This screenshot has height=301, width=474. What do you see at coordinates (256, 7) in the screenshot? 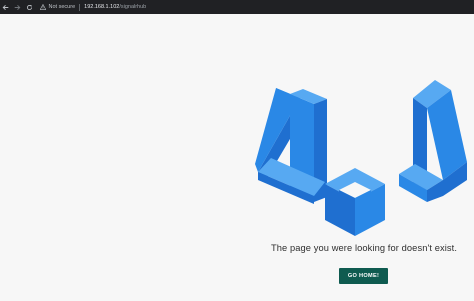
I see `address-bar: Not secure 192.168.1.102 /signalrhub` at bounding box center [256, 7].